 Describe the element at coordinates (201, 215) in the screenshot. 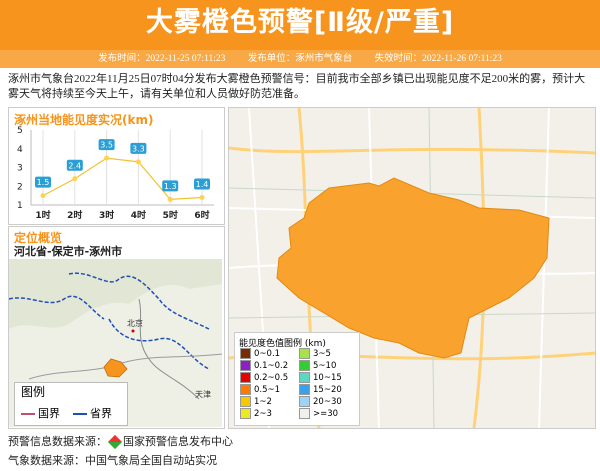

I see `x-tick-label: 6时` at that location.